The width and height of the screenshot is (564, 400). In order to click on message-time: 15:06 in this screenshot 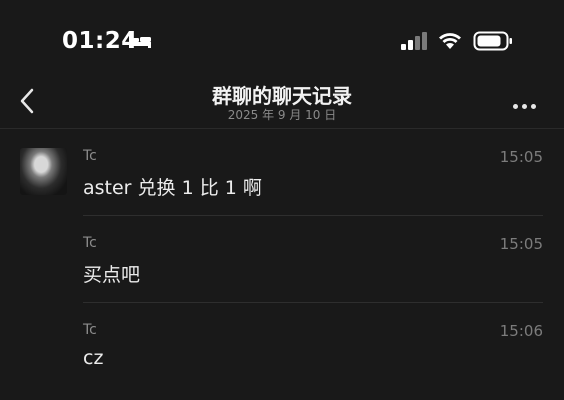, I will do `click(521, 331)`.